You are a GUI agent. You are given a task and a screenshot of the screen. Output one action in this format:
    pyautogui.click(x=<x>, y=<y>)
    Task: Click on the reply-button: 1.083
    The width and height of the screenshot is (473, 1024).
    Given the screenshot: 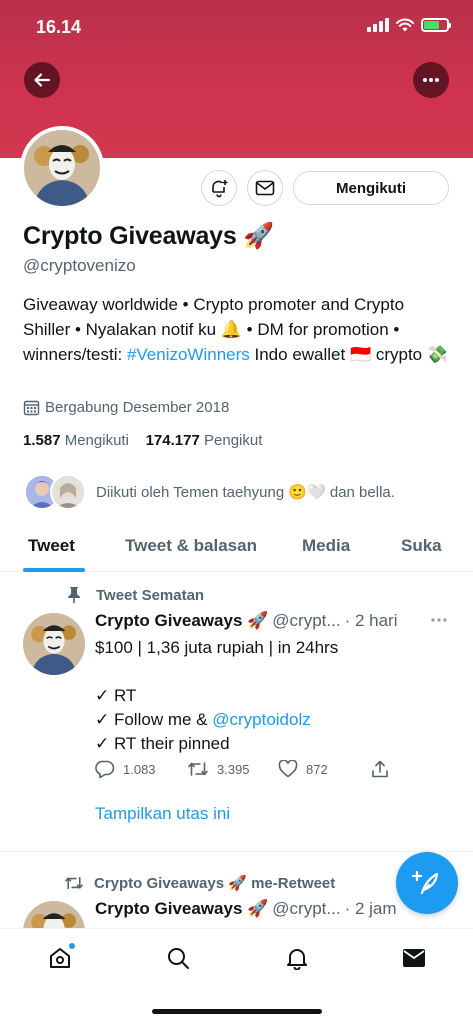 What is the action you would take?
    pyautogui.click(x=125, y=769)
    